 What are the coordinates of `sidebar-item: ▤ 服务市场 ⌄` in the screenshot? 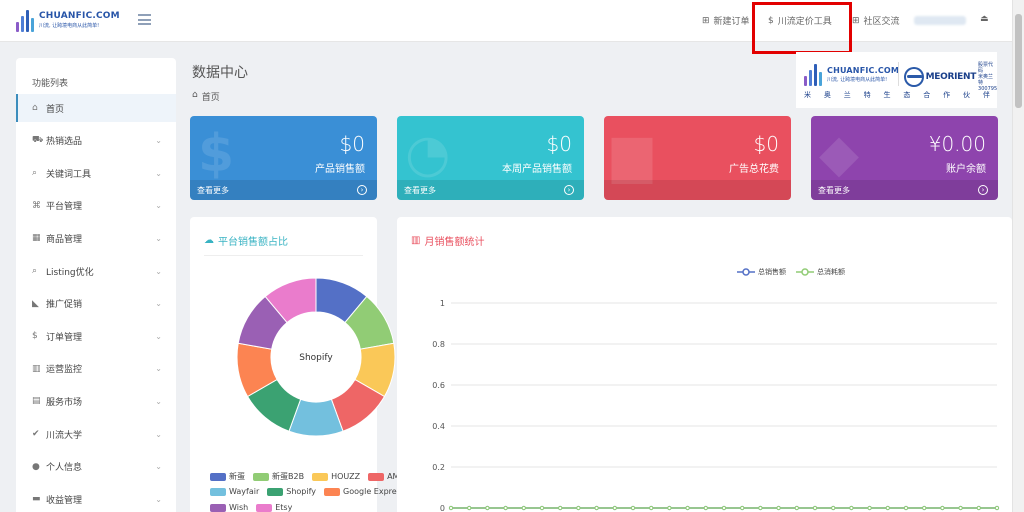 It's located at (96, 401).